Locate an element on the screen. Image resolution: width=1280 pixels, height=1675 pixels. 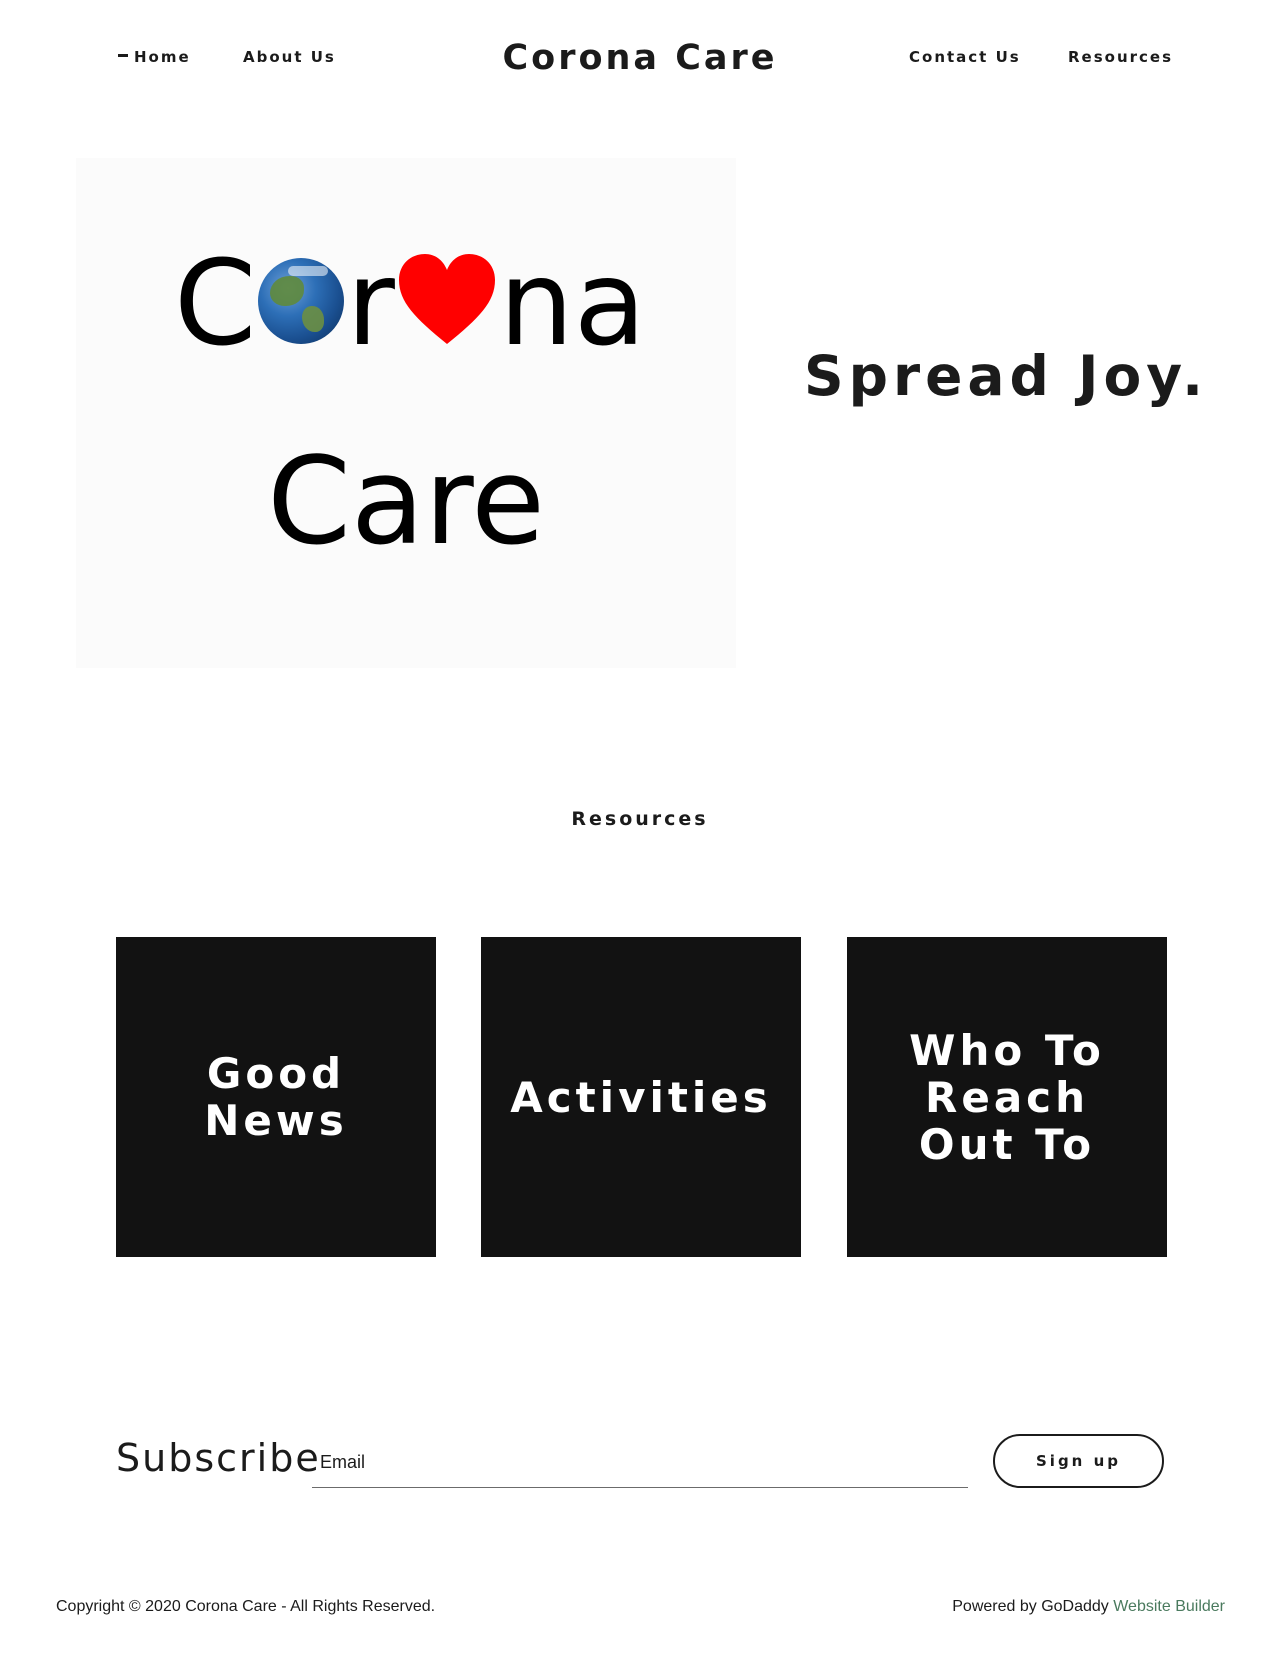
tile-label: Good News is located at coordinates (276, 1097).